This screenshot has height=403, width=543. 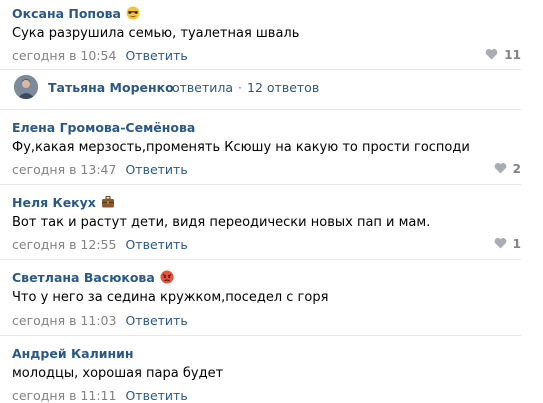 I want to click on like-count: 2, so click(x=516, y=169).